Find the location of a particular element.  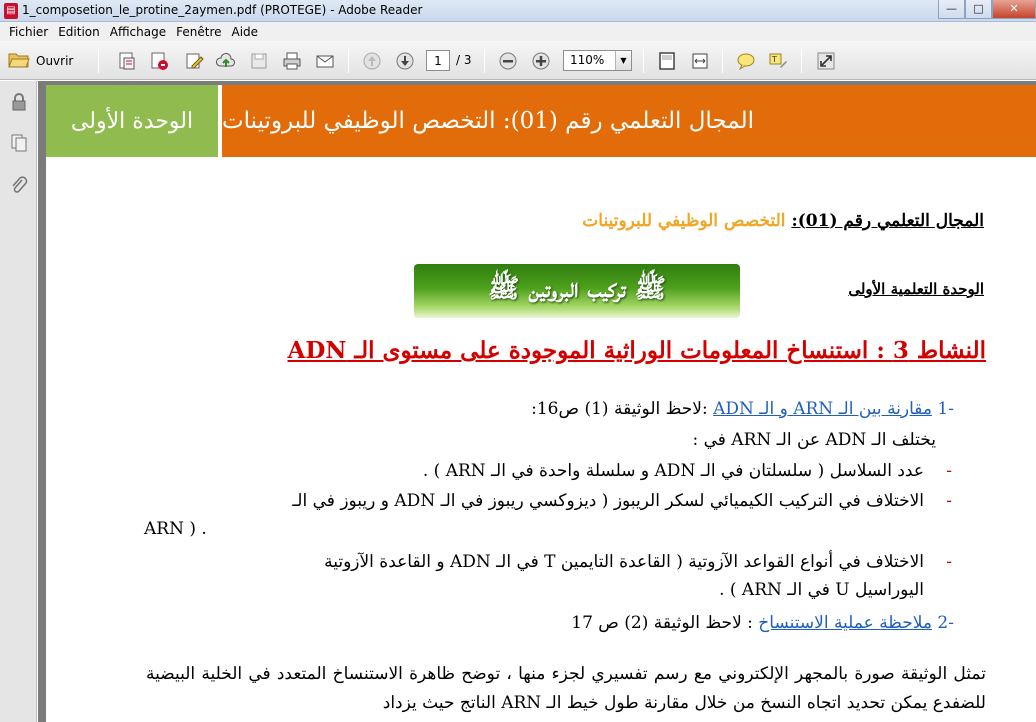

fit-width-icon is located at coordinates (700, 61).